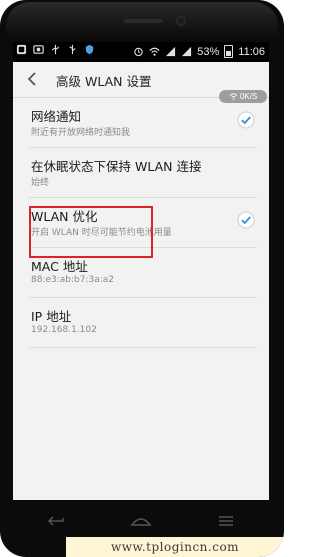 The height and width of the screenshot is (557, 320). I want to click on battery-icon, so click(229, 51).